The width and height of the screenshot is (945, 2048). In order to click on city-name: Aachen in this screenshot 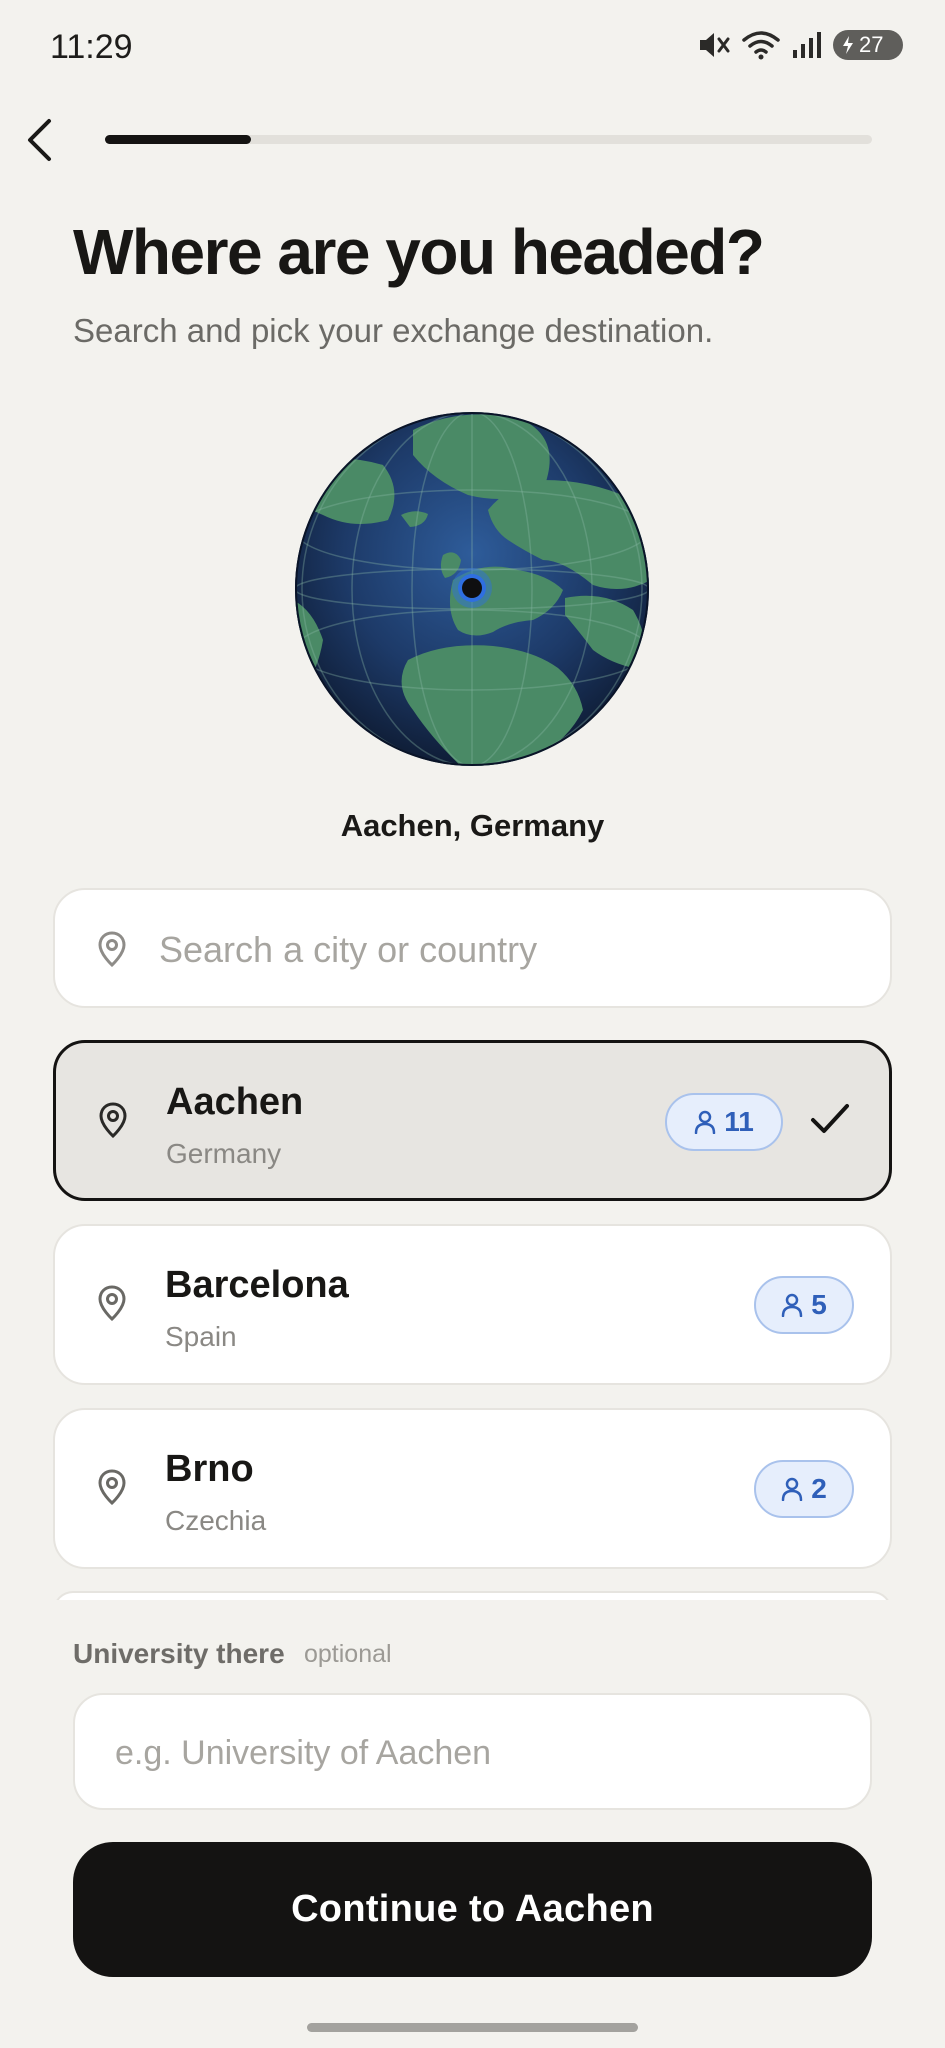, I will do `click(235, 1102)`.